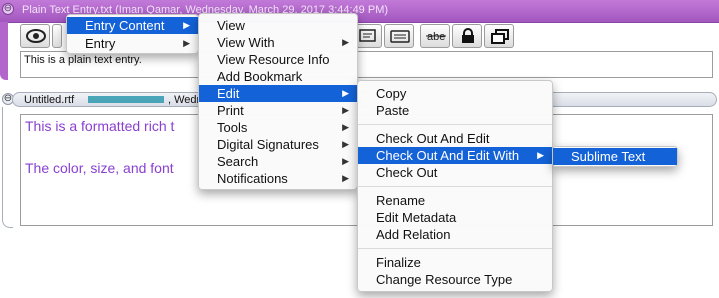  I want to click on windows-icon, so click(500, 36).